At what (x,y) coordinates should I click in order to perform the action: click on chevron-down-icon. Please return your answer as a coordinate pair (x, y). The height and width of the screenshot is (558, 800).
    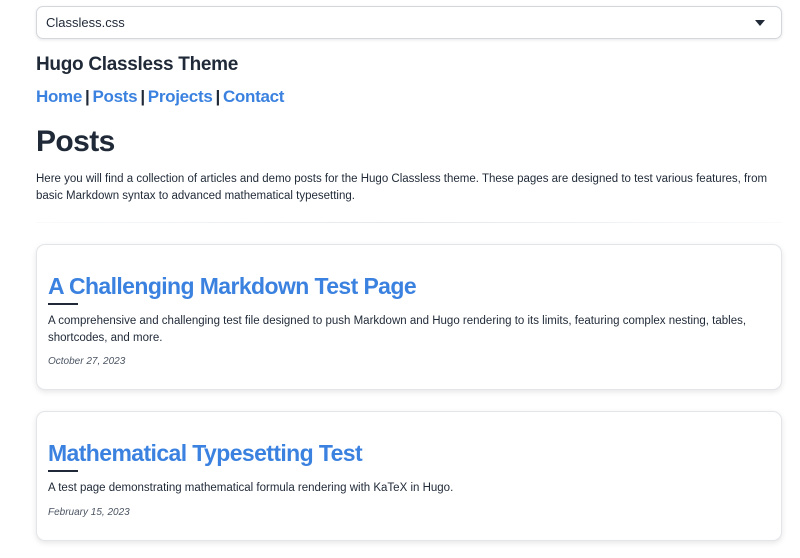
    Looking at the image, I should click on (760, 22).